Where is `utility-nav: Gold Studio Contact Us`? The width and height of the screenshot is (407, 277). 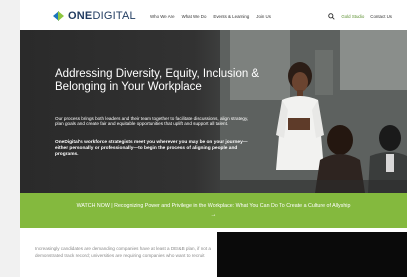
utility-nav: Gold Studio Contact Us is located at coordinates (360, 16).